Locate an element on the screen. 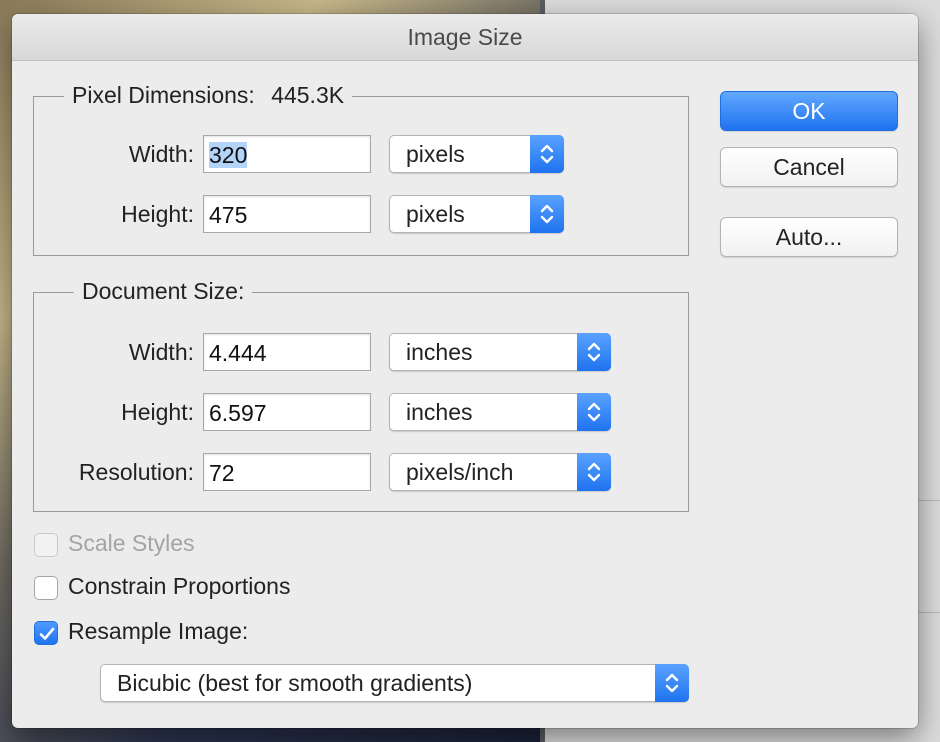  pixel-dimensions-legend: Pixel Dimensions: 445.3K is located at coordinates (208, 95).